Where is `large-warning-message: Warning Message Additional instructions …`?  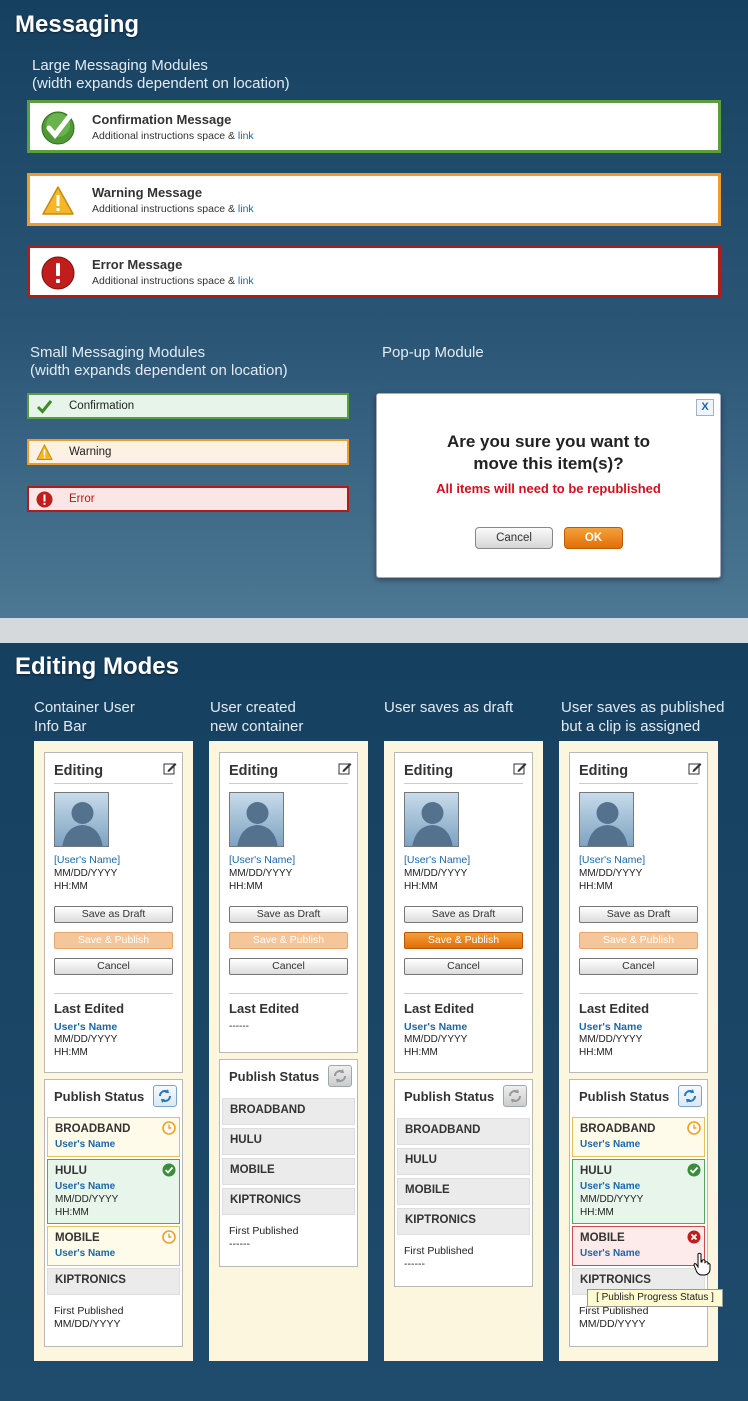
large-warning-message: Warning Message Additional instructions … is located at coordinates (374, 199).